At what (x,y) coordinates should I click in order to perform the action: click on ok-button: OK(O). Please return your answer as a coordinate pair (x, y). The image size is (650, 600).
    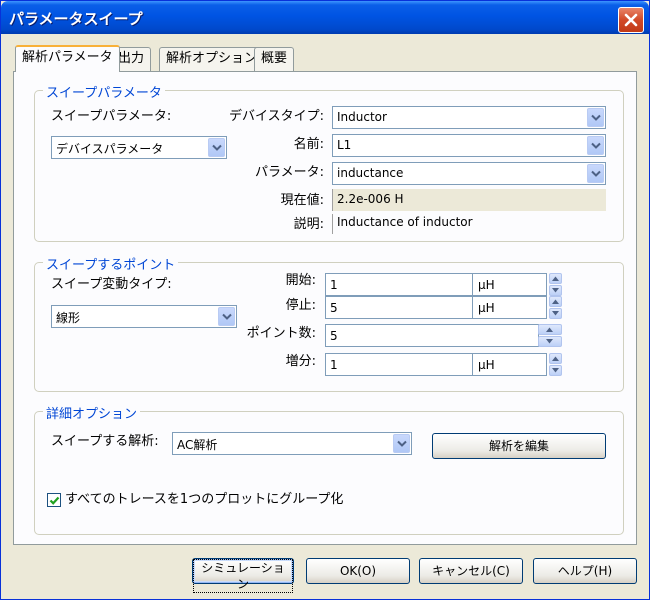
    Looking at the image, I should click on (358, 571).